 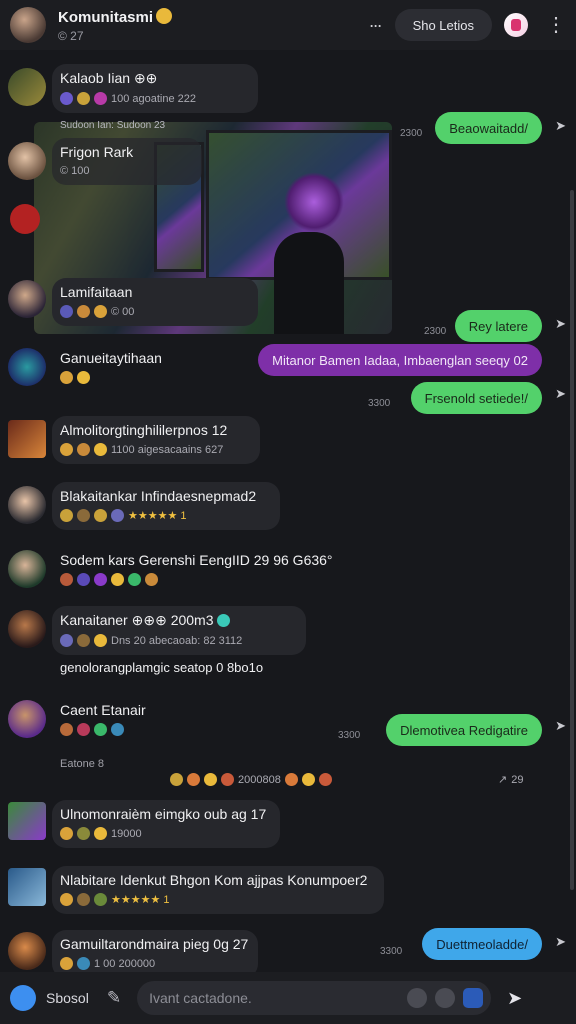 I want to click on header-title: Komunitasmi, so click(x=213, y=16).